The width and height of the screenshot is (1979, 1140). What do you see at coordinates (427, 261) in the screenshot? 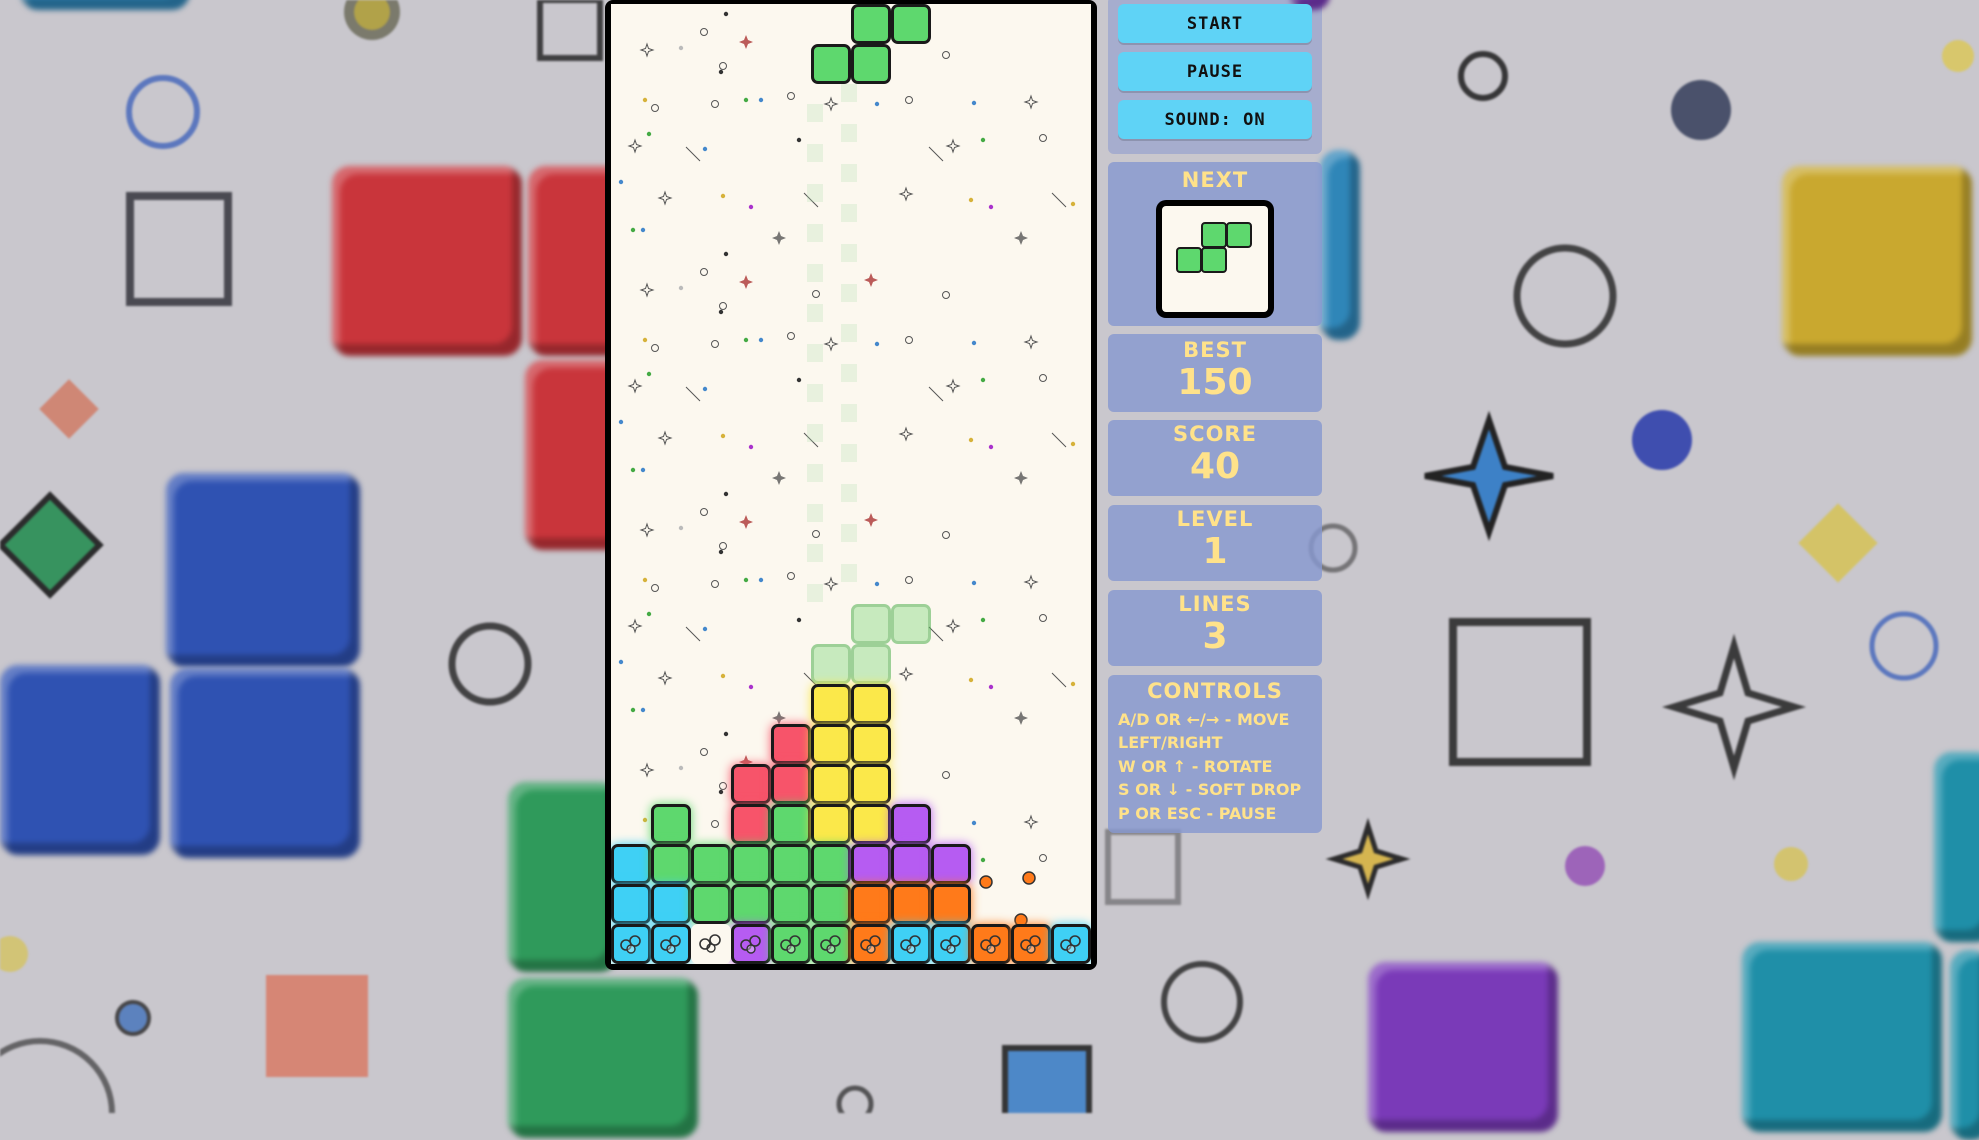
I see `bg-block-red` at bounding box center [427, 261].